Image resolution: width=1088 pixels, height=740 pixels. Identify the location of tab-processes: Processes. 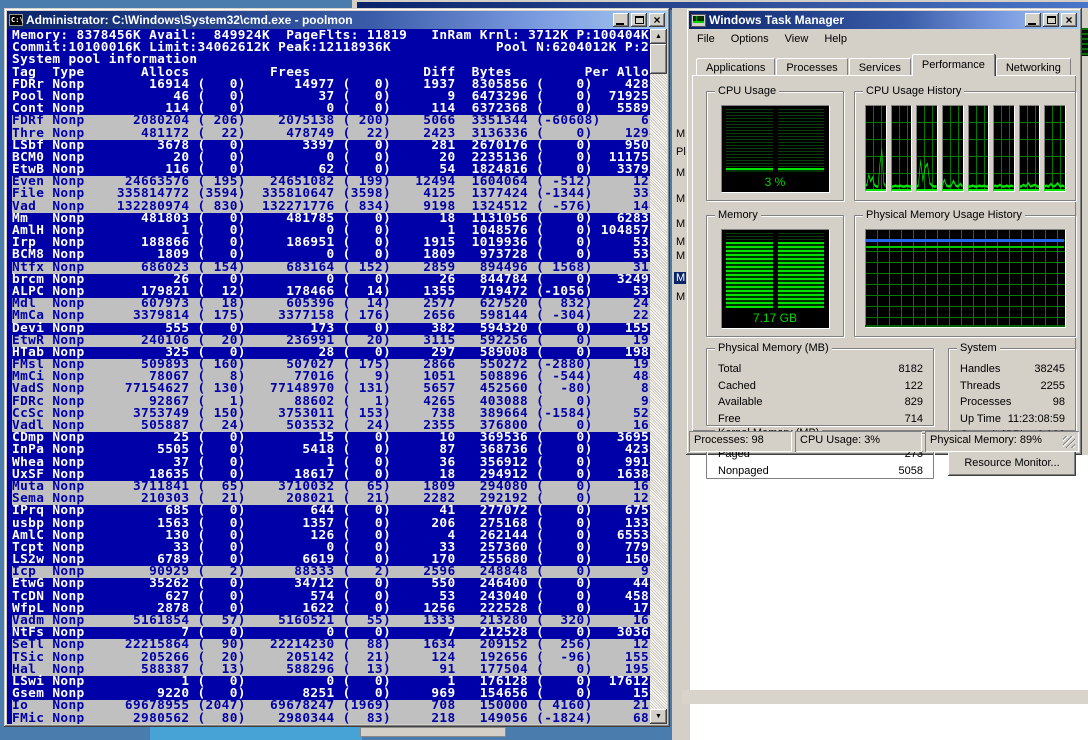
(812, 67).